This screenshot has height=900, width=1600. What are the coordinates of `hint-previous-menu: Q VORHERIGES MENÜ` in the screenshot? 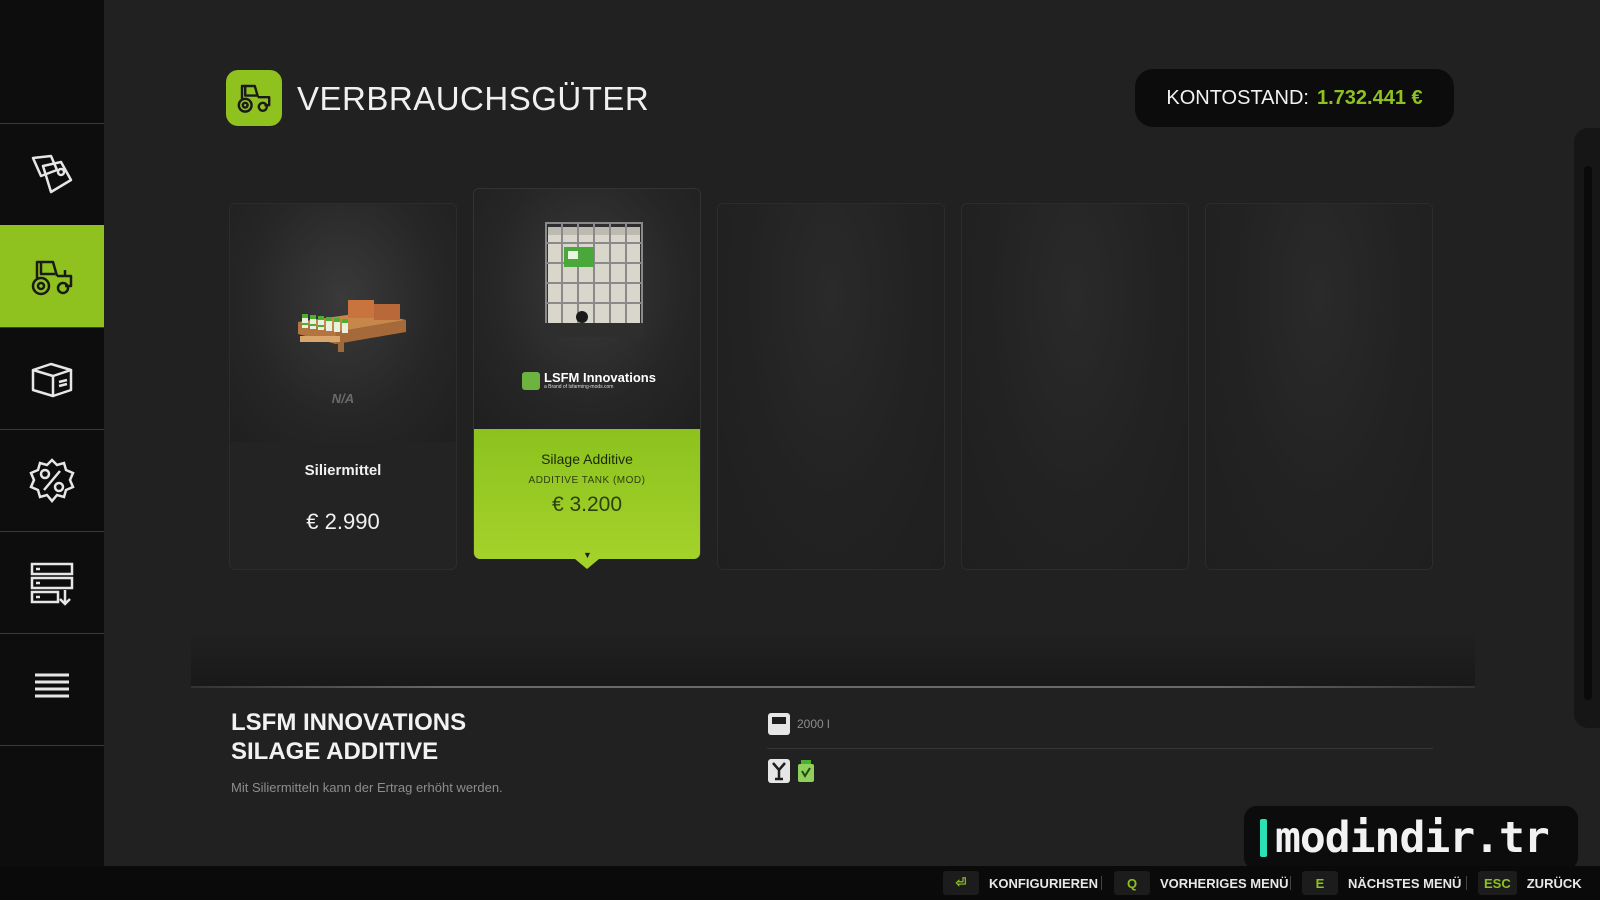 It's located at (1201, 883).